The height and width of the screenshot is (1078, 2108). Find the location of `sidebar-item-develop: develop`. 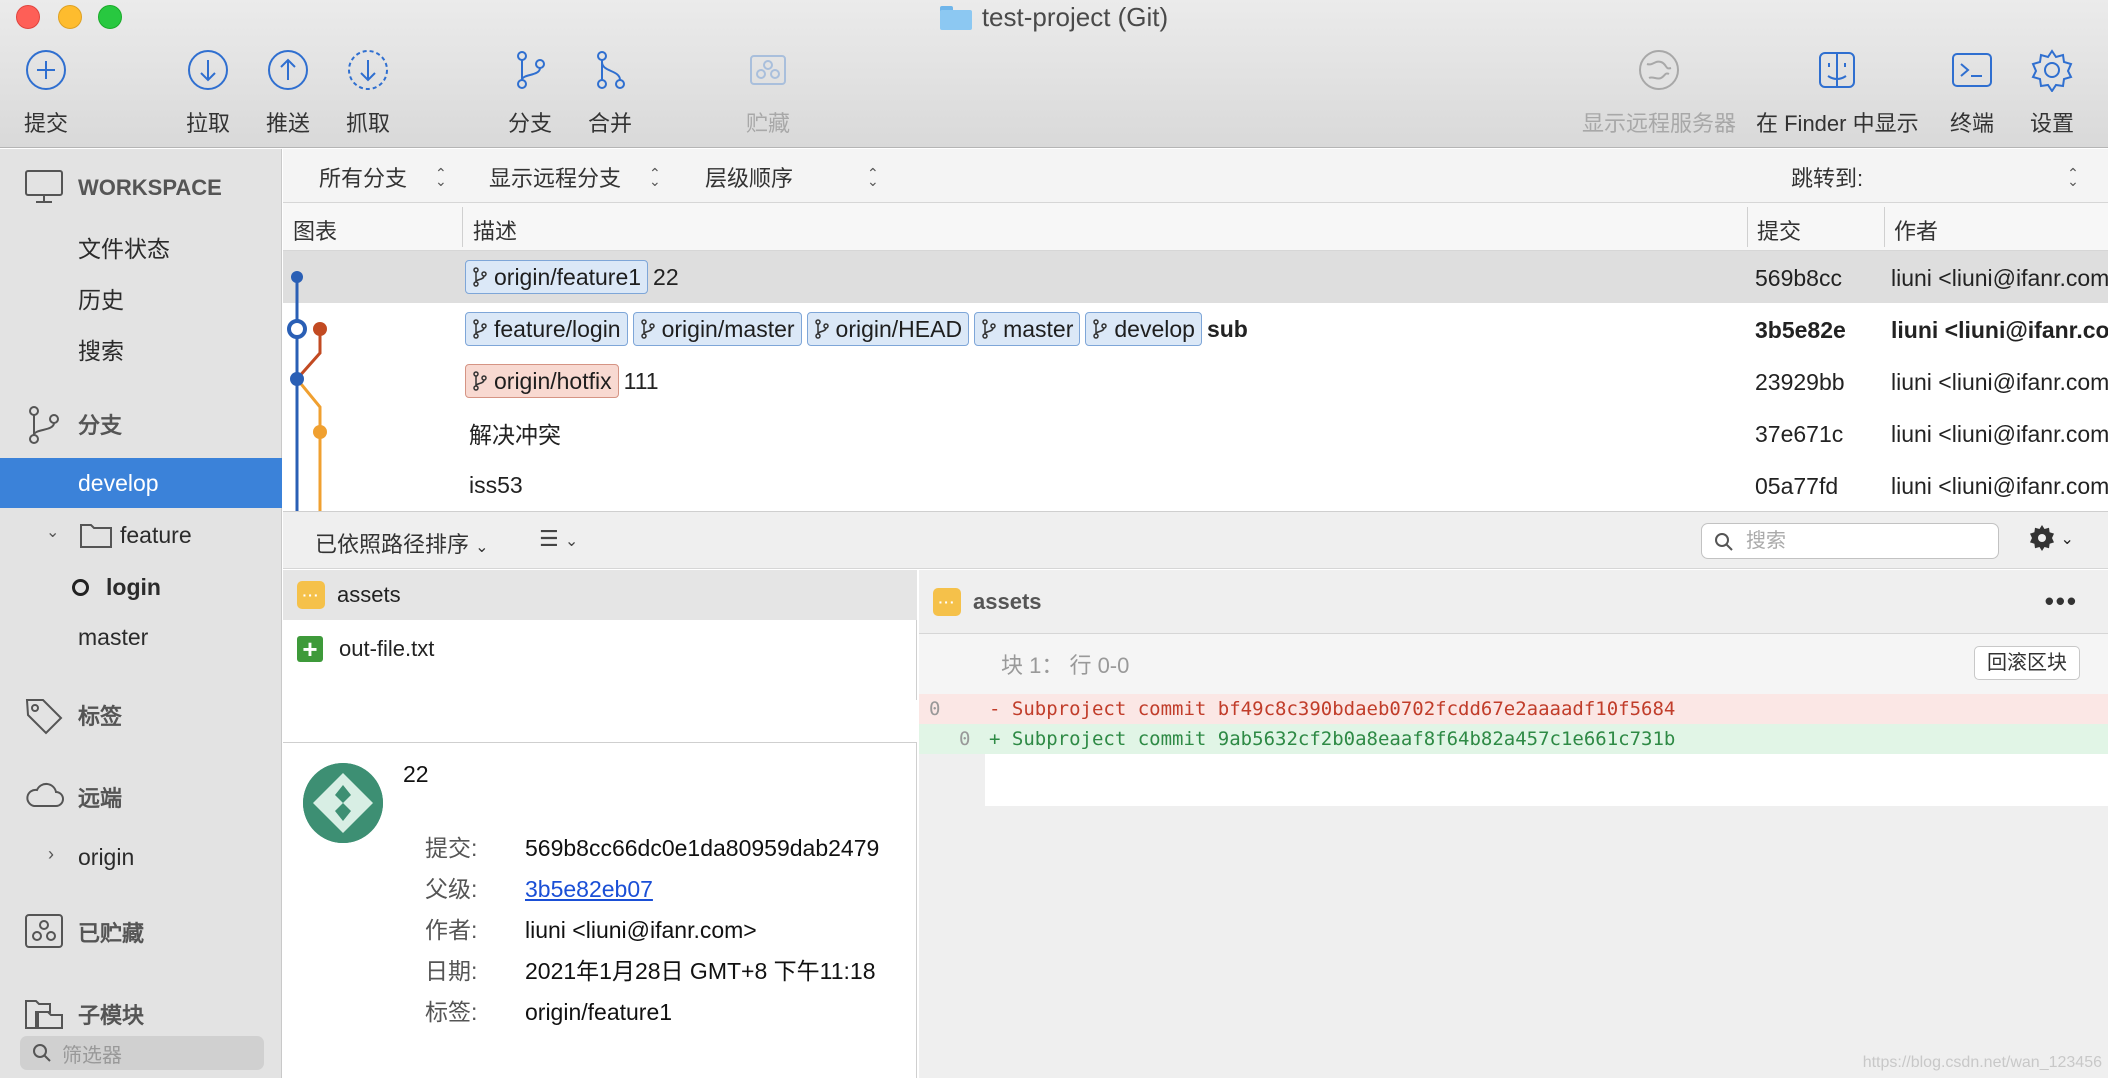

sidebar-item-develop: develop is located at coordinates (141, 483).